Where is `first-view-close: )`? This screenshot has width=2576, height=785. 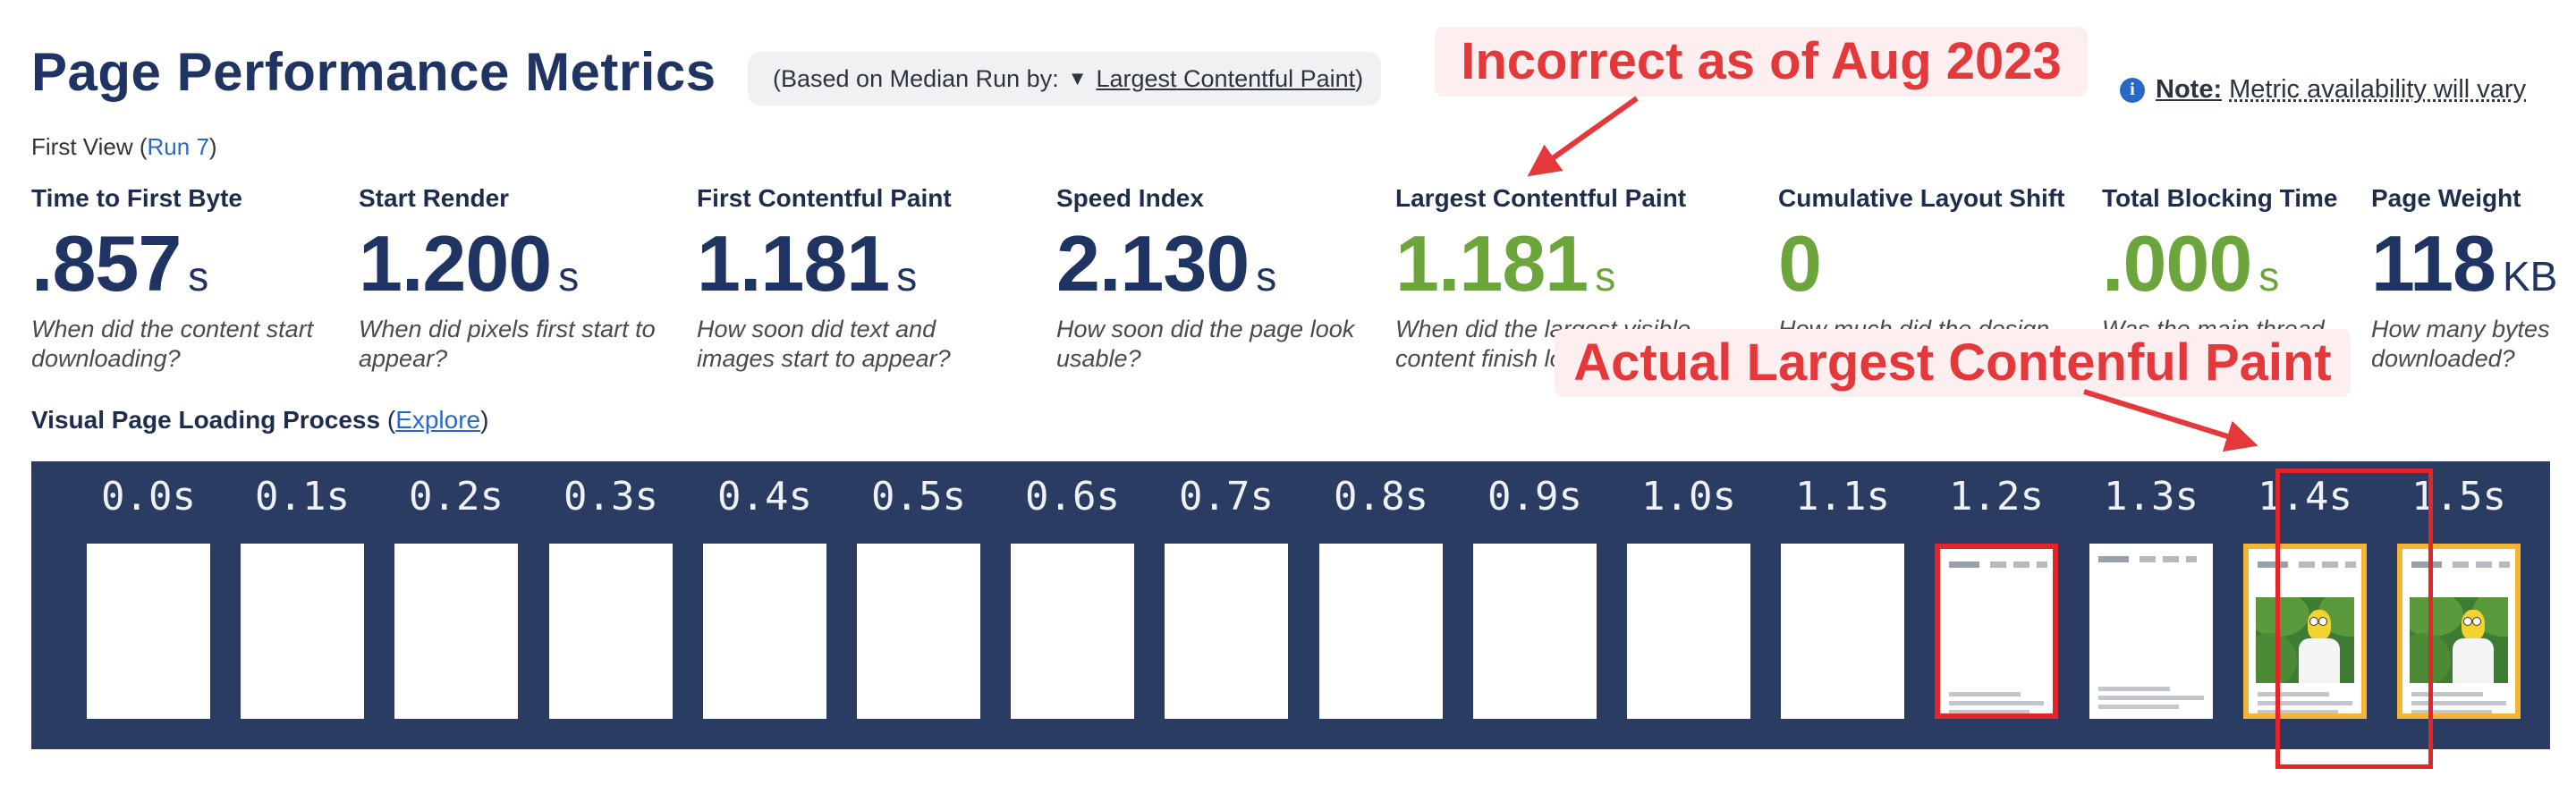
first-view-close: ) is located at coordinates (212, 147).